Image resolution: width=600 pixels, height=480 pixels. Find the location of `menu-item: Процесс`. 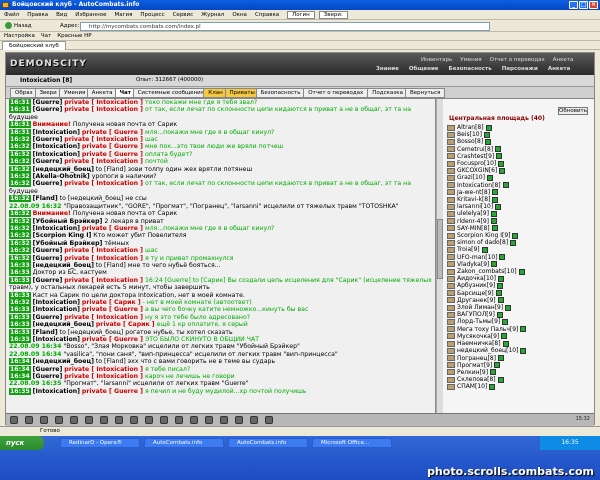

menu-item: Процесс is located at coordinates (152, 15).